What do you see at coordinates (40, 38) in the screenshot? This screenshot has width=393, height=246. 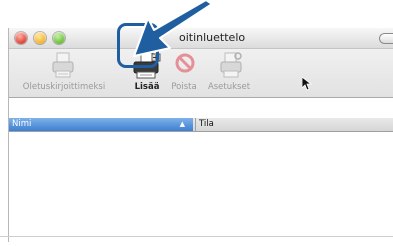 I see `minimize-window-button` at bounding box center [40, 38].